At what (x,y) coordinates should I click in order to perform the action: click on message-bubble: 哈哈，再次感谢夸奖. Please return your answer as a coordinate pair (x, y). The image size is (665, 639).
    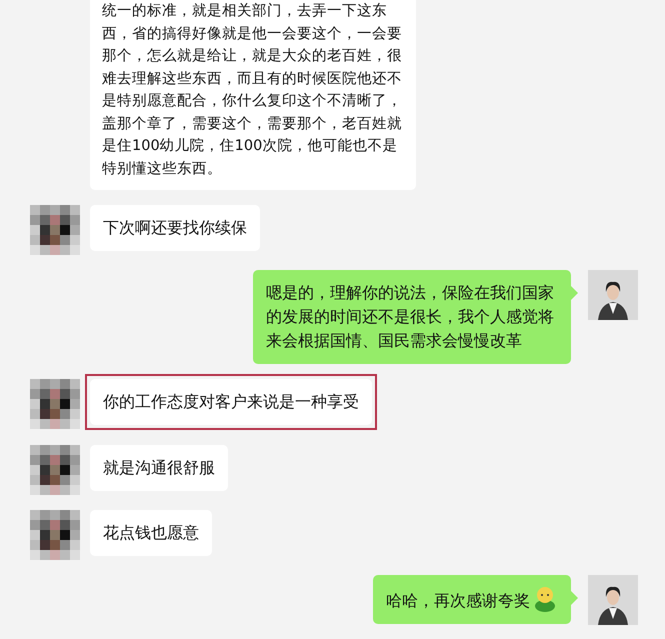
    Looking at the image, I should click on (472, 599).